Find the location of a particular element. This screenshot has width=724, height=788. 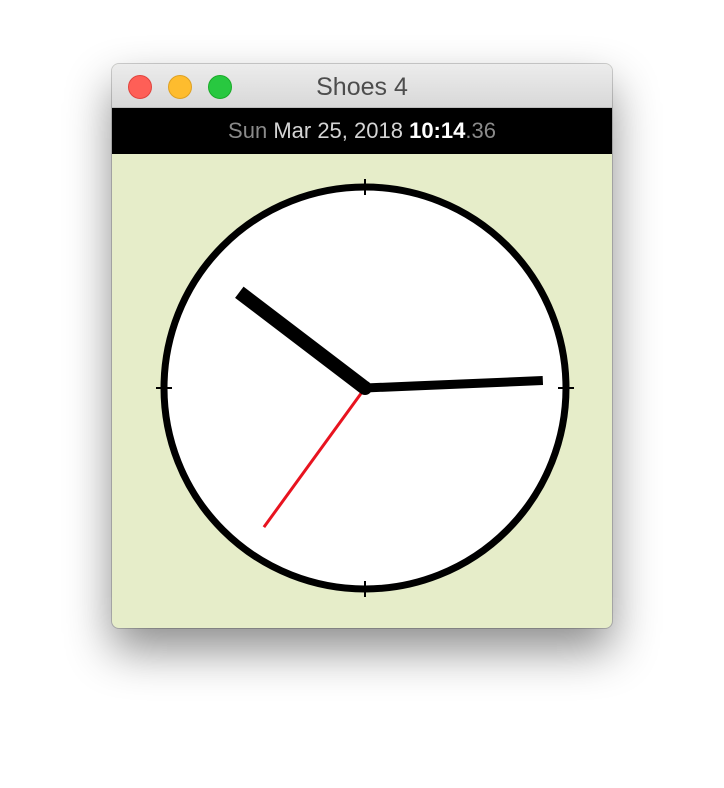

date-time-banner: Sun Mar 25, 2018 10:14.36 is located at coordinates (362, 131).